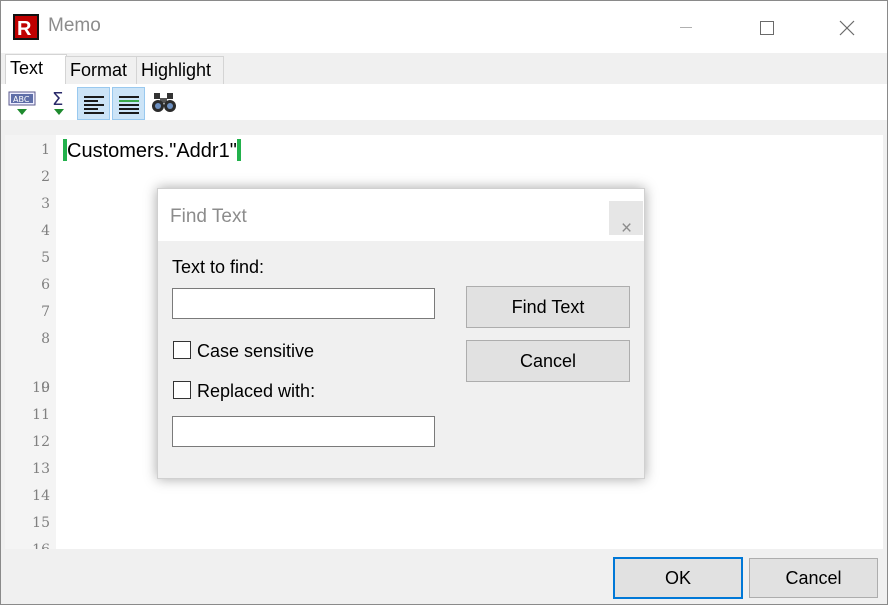 This screenshot has height=605, width=888. I want to click on title-bar: R Memo, so click(444, 27).